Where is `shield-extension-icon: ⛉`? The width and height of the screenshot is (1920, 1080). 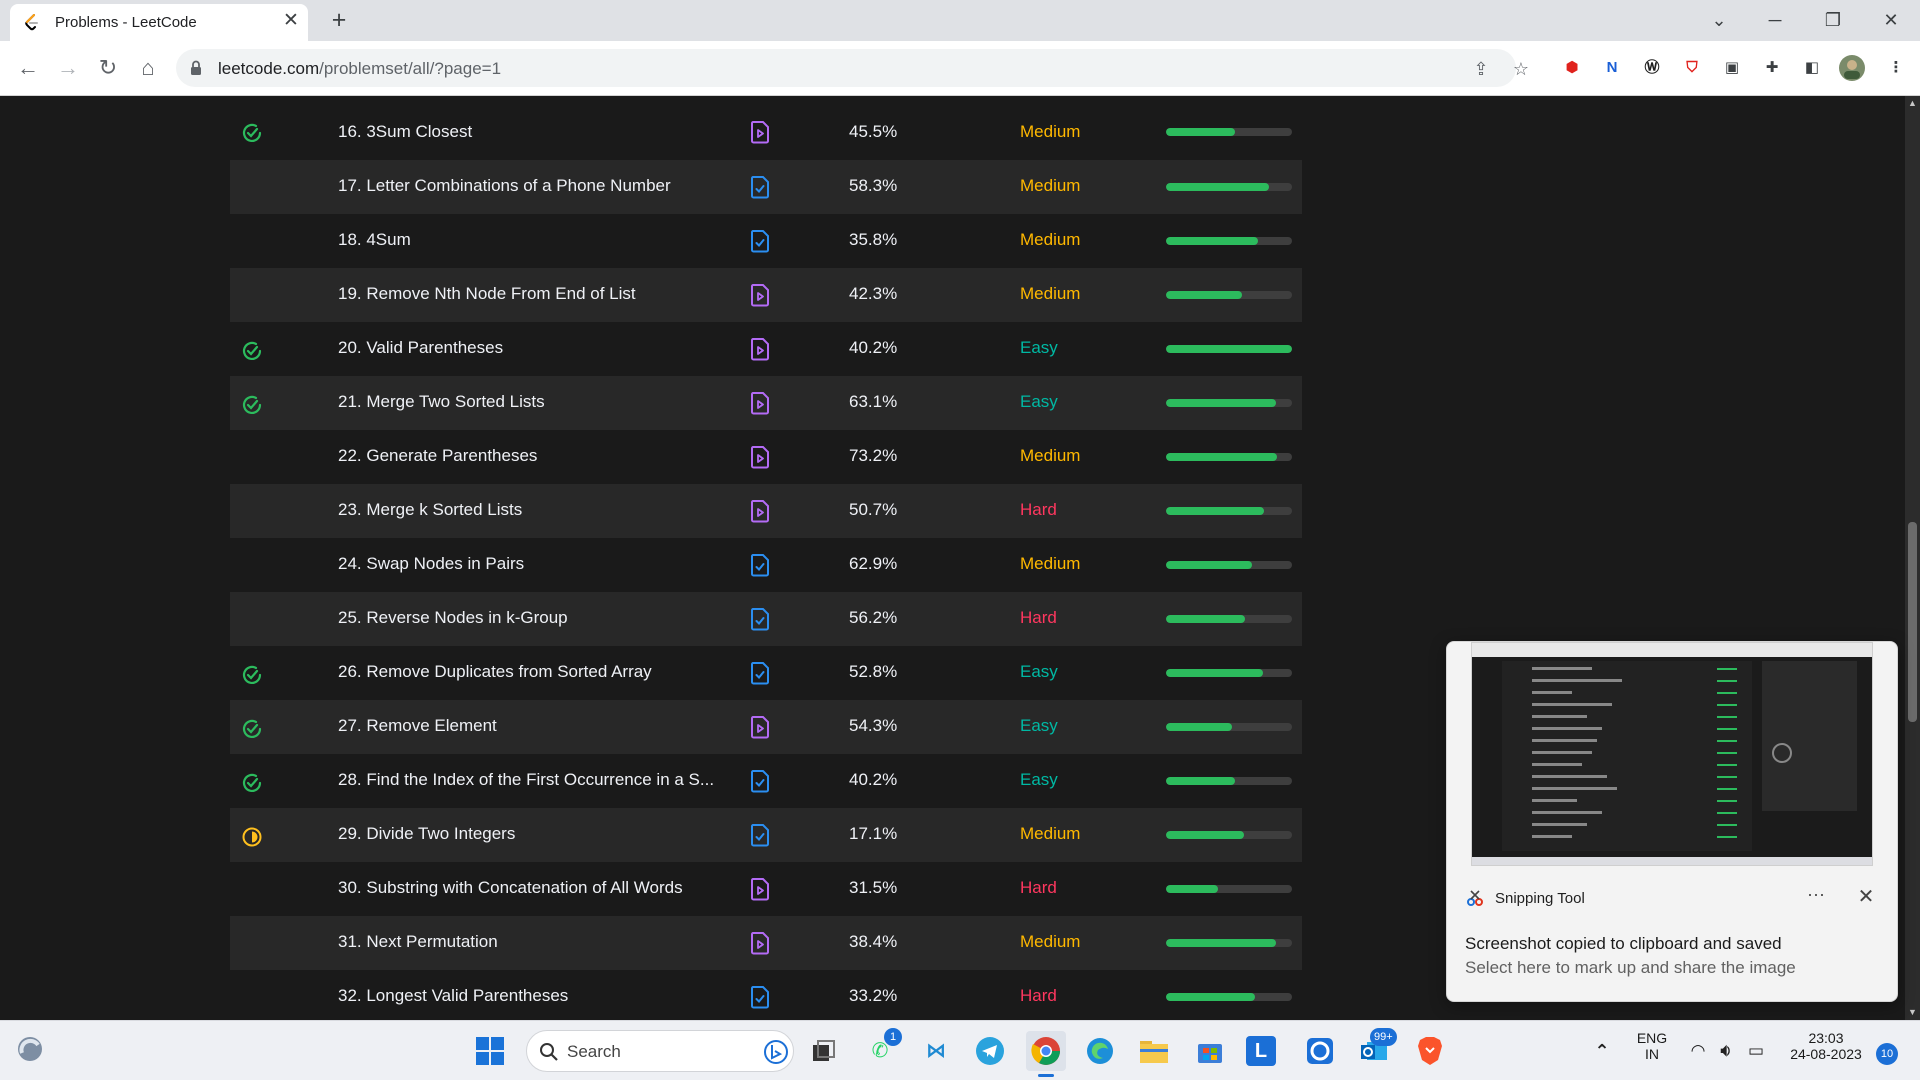
shield-extension-icon: ⛉ is located at coordinates (1692, 68).